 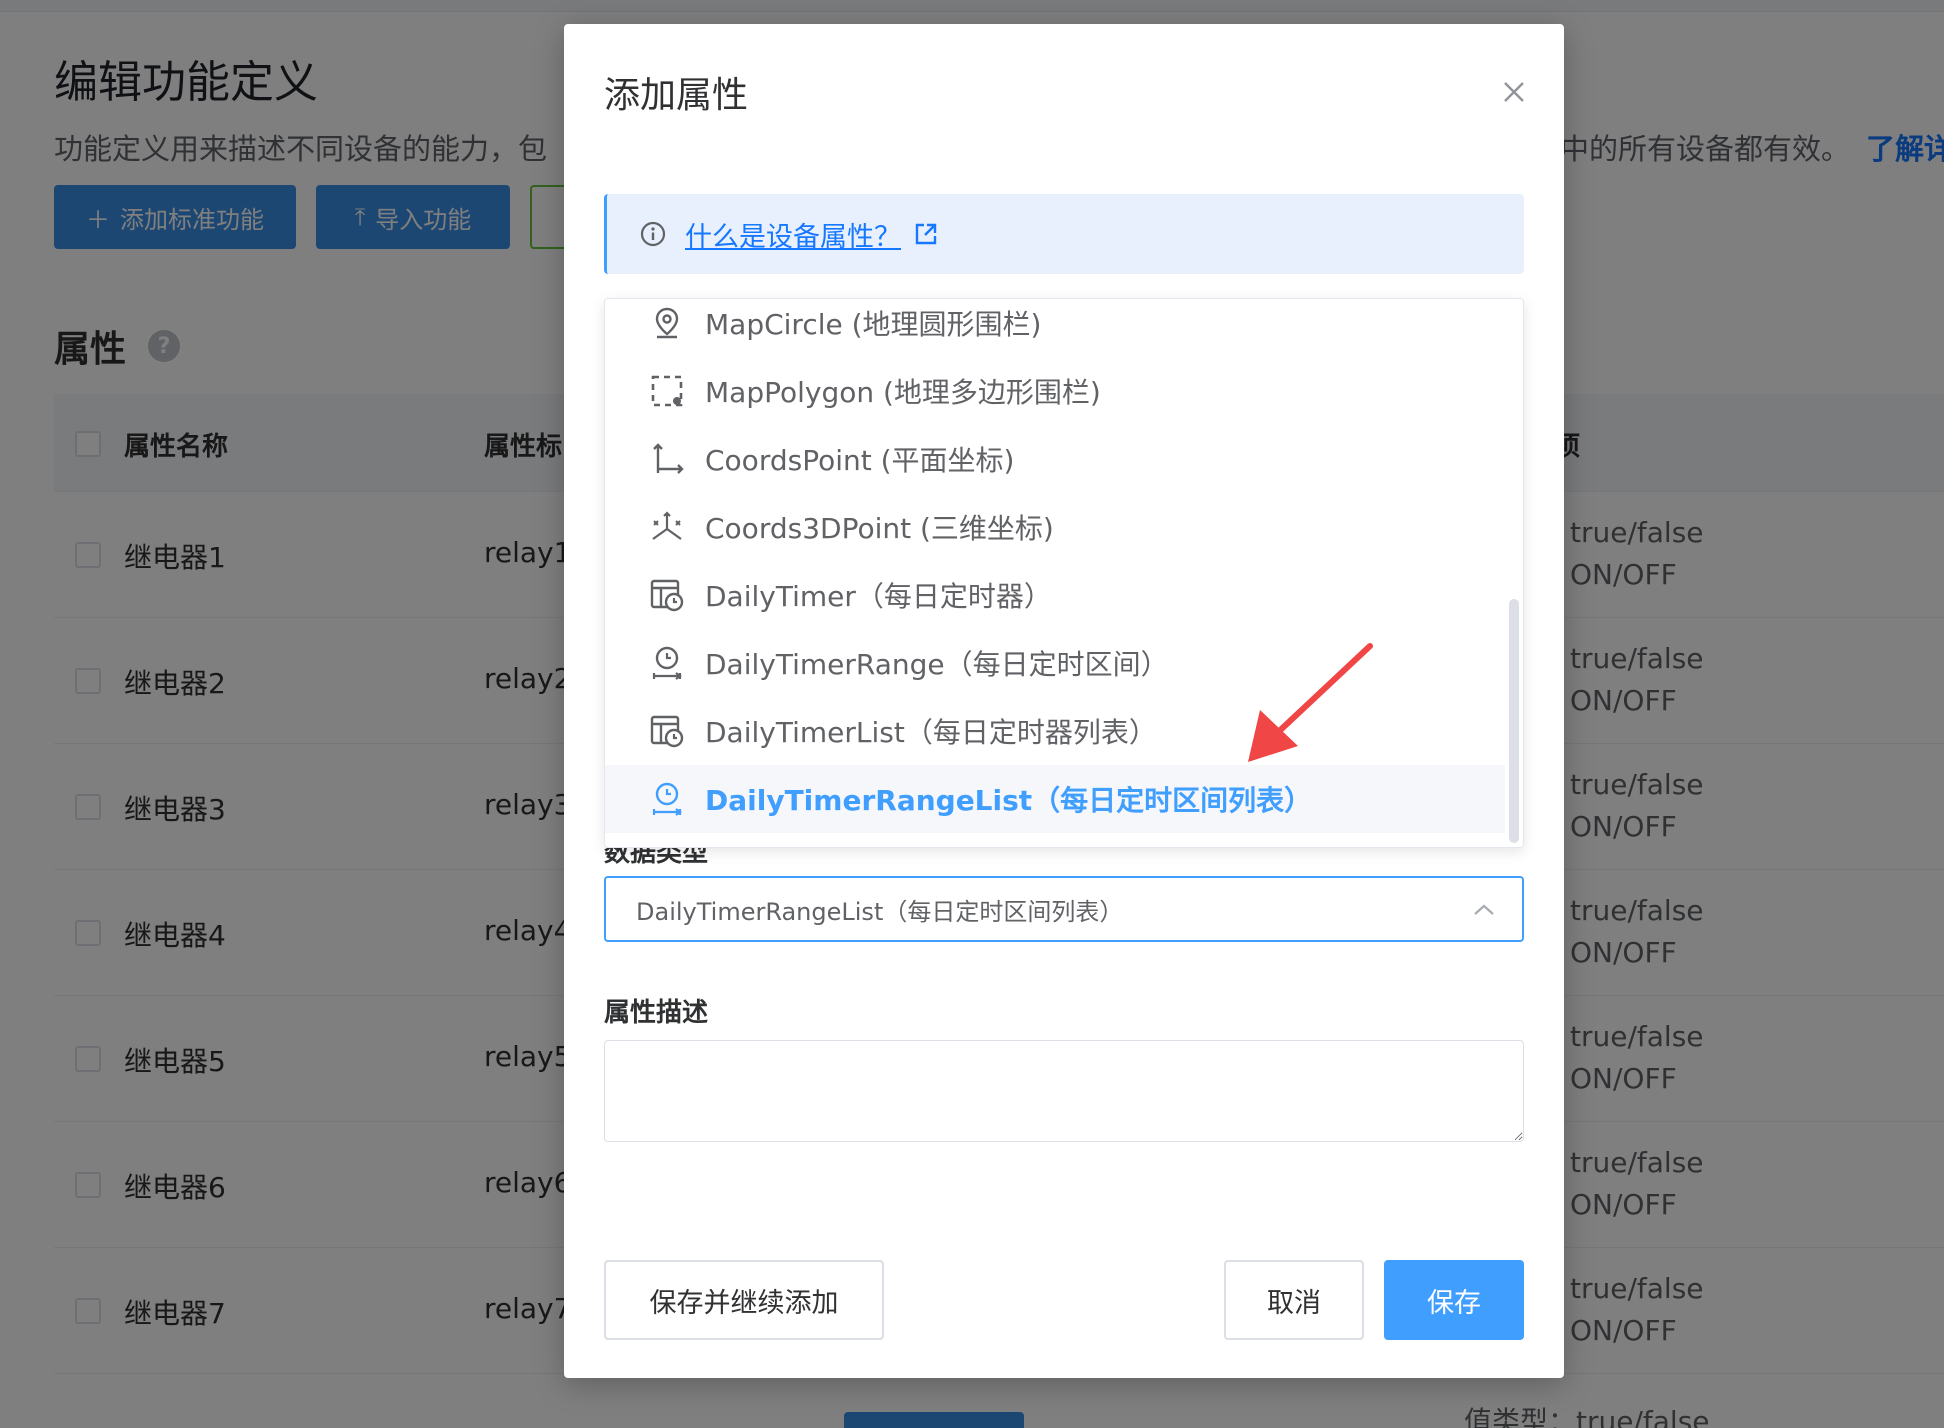 What do you see at coordinates (653, 234) in the screenshot?
I see `info-icon` at bounding box center [653, 234].